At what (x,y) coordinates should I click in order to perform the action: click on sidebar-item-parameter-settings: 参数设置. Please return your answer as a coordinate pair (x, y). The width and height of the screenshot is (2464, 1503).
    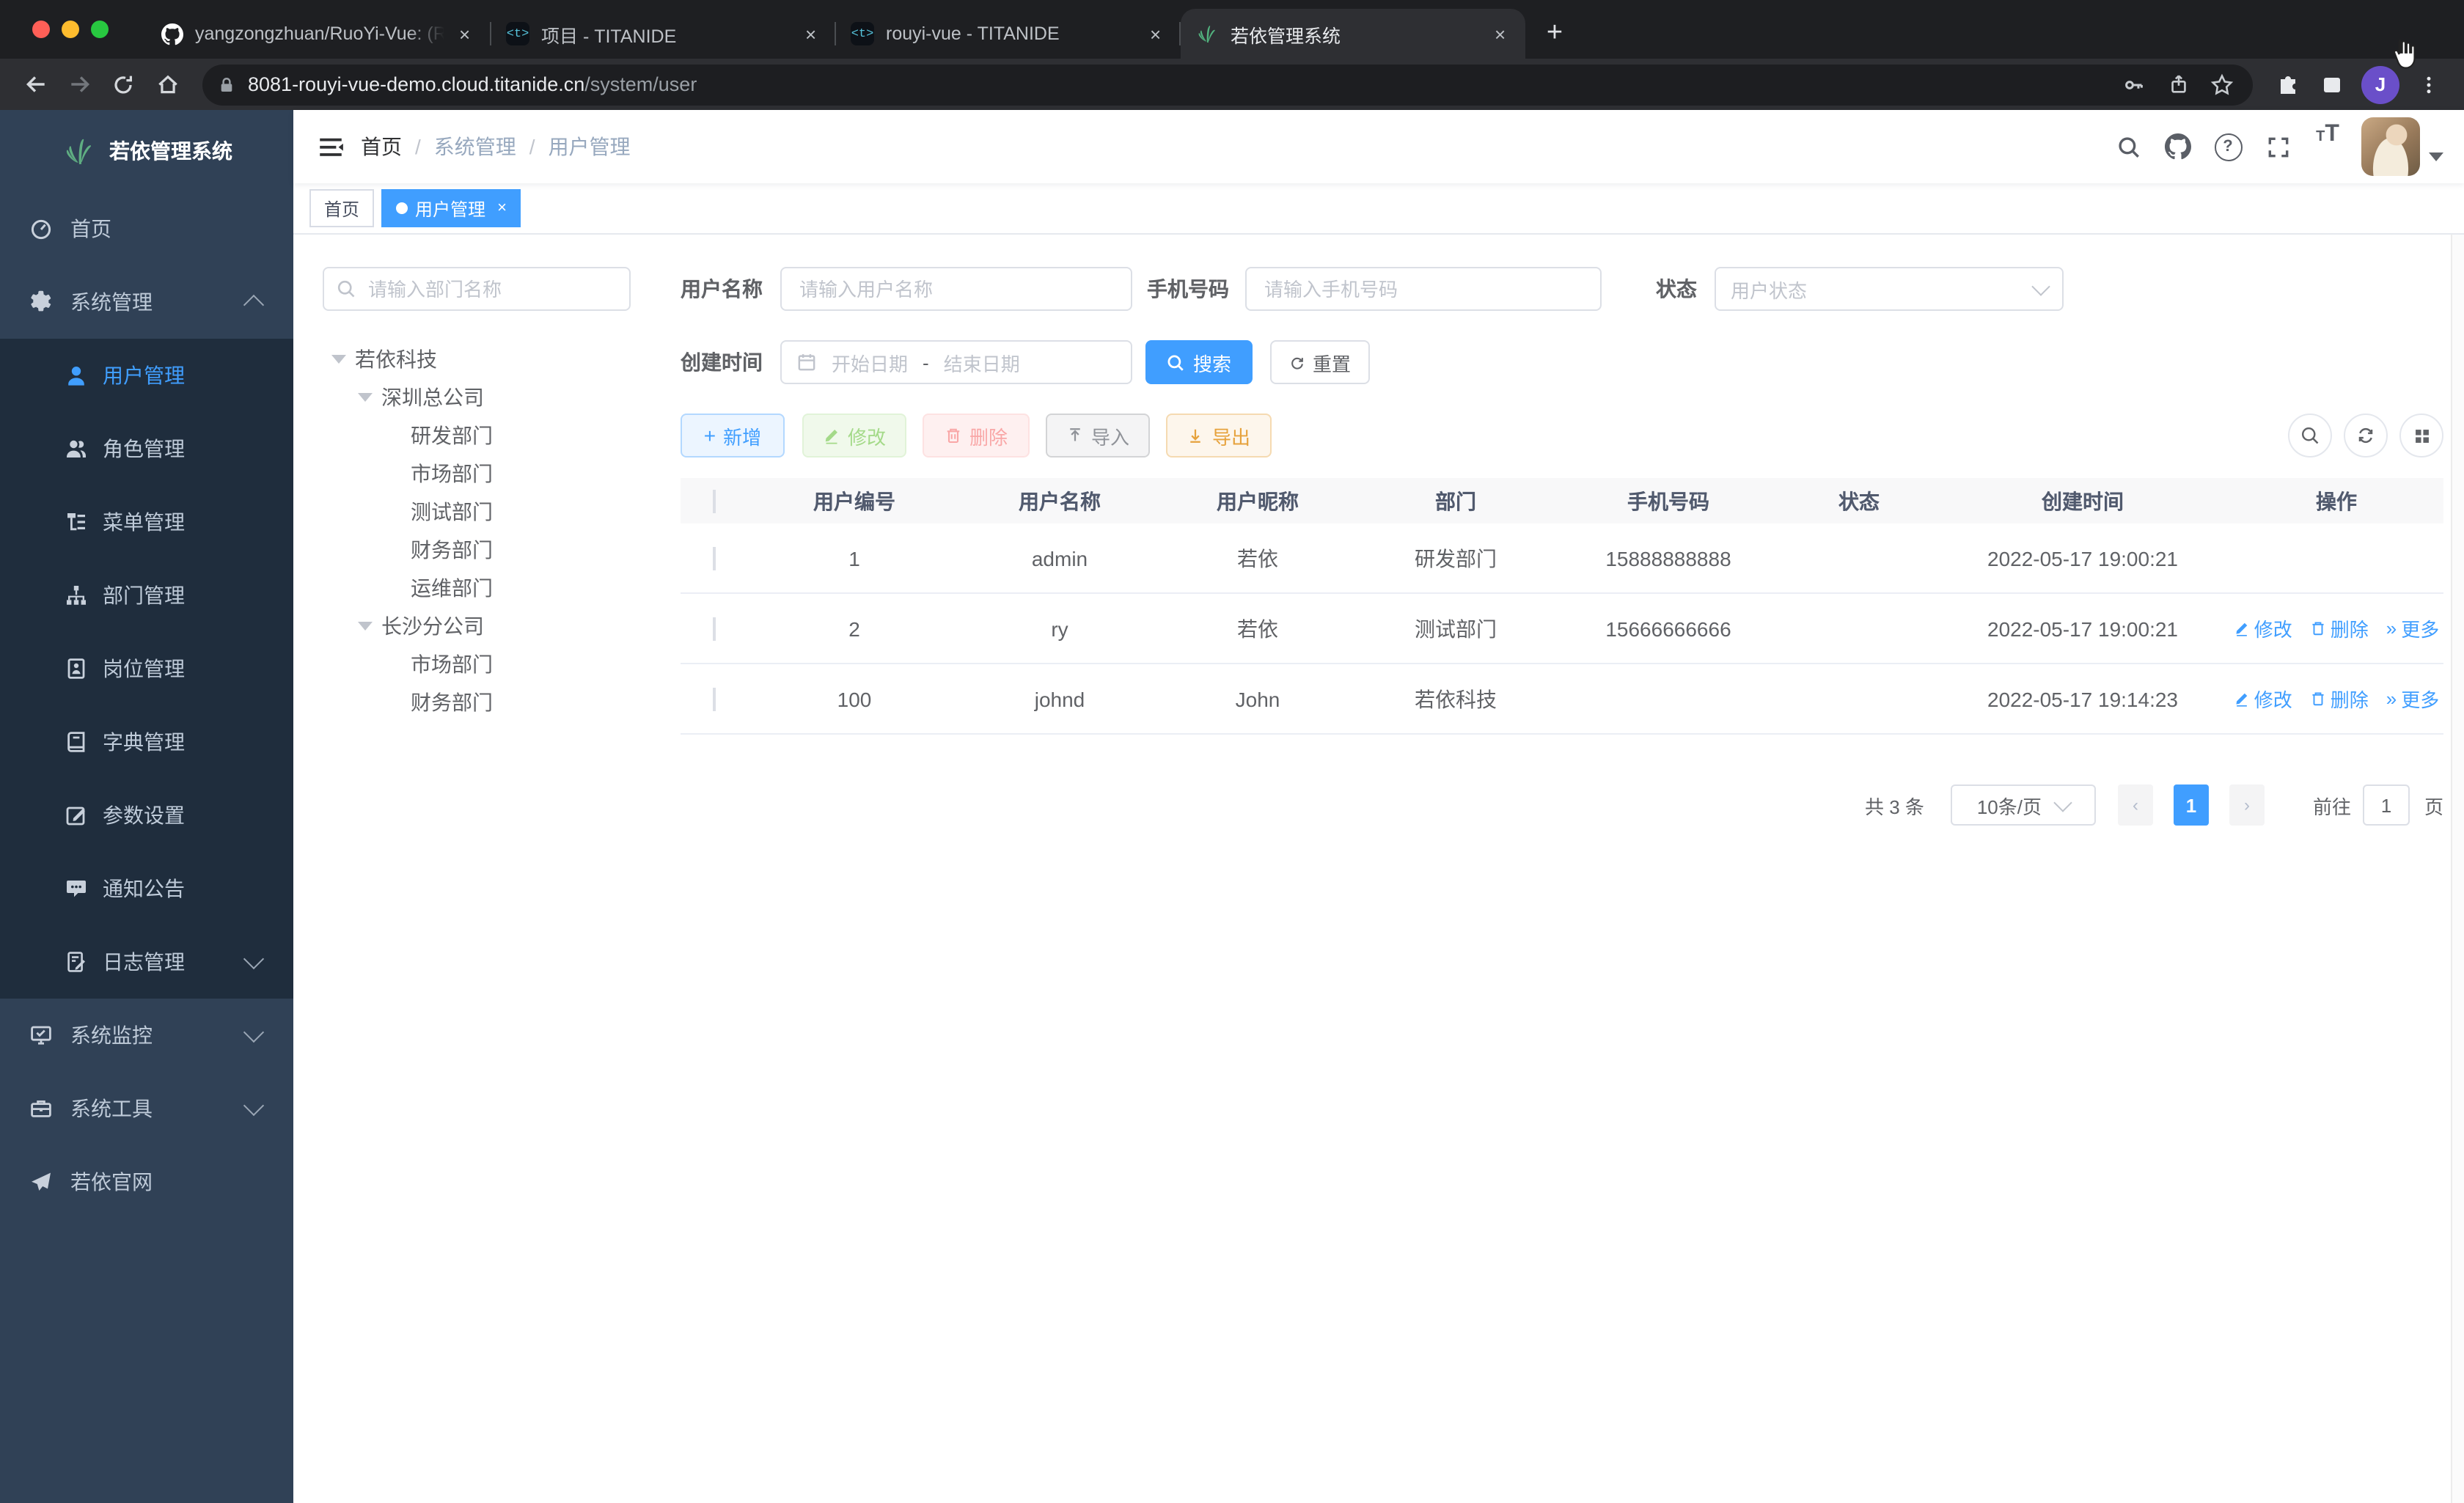
    Looking at the image, I should click on (146, 815).